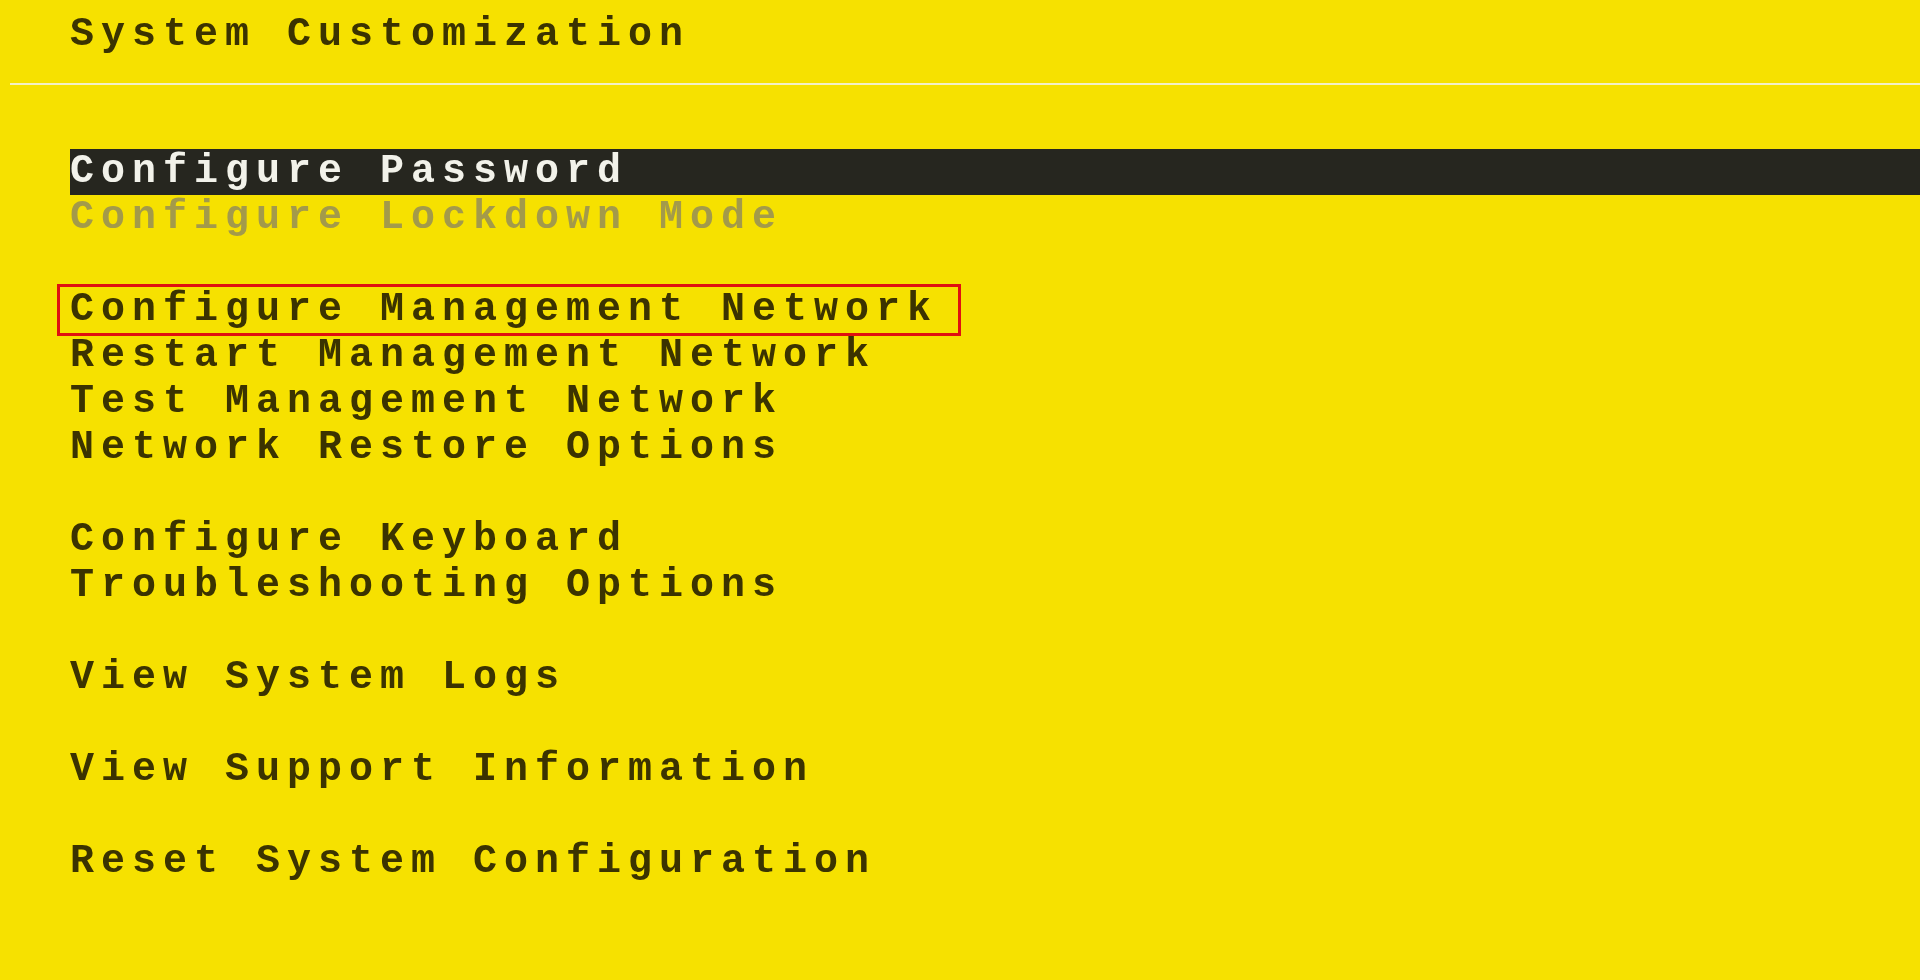 This screenshot has width=1920, height=980. What do you see at coordinates (995, 770) in the screenshot?
I see `menu-item: View Support Information` at bounding box center [995, 770].